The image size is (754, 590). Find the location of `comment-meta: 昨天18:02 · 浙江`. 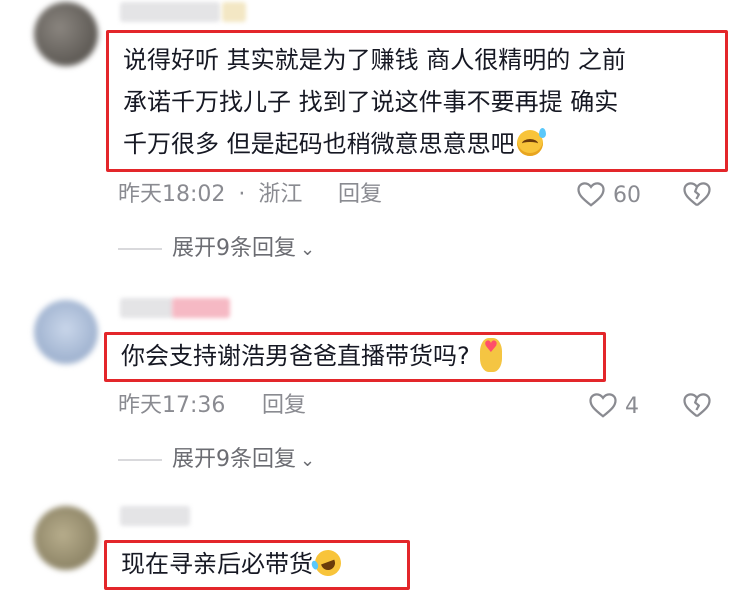

comment-meta: 昨天18:02 · 浙江 is located at coordinates (210, 195).